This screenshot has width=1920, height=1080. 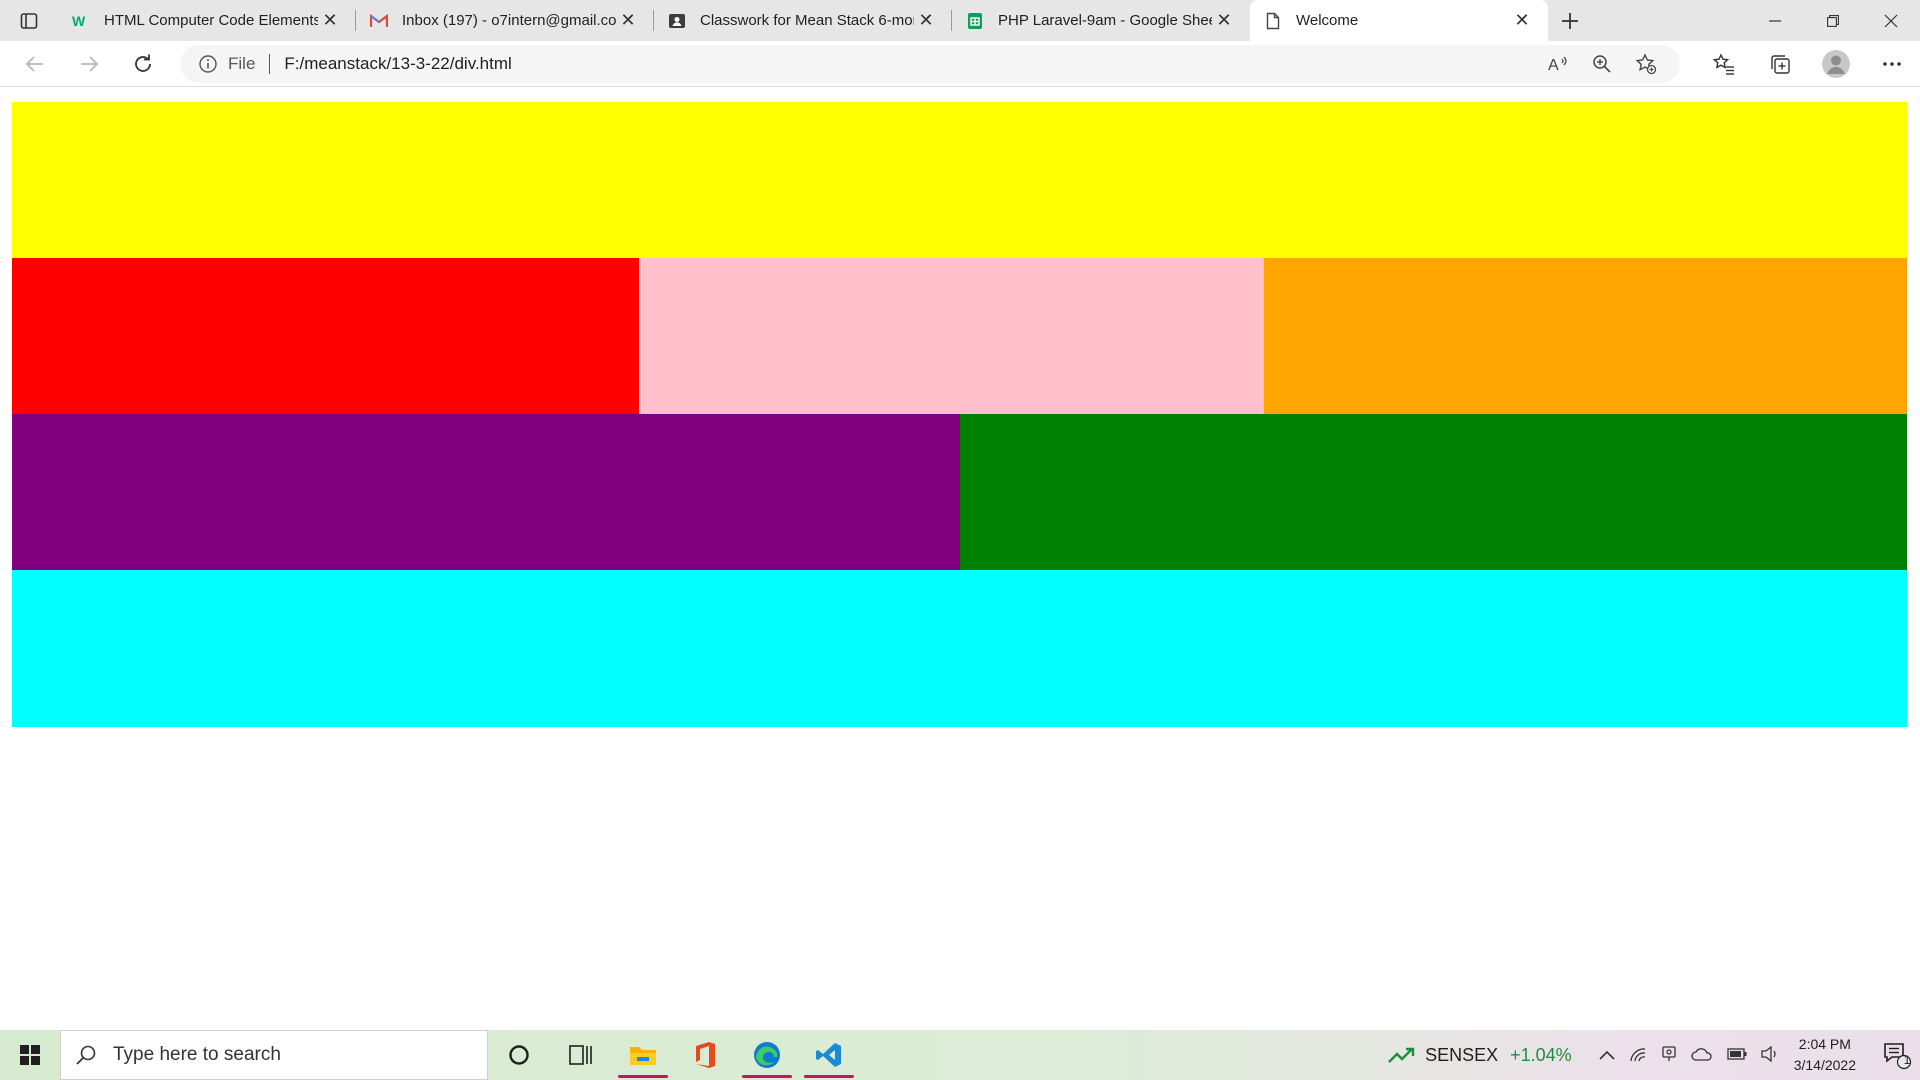 I want to click on minimize-button, so click(x=1775, y=20).